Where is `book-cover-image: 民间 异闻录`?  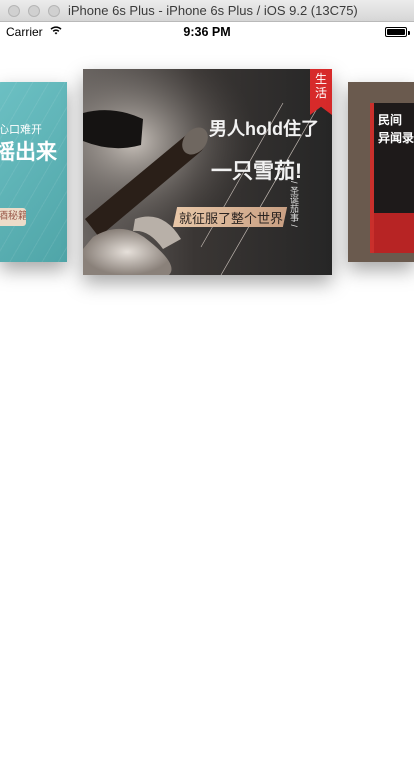 book-cover-image: 民间 异闻录 is located at coordinates (392, 178).